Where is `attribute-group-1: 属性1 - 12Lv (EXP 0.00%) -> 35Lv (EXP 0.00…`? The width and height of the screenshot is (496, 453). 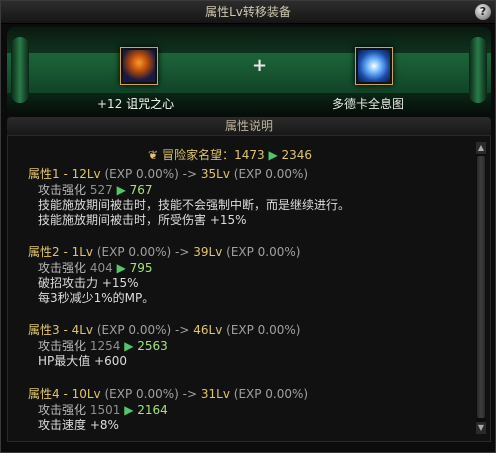
attribute-group-1: 属性1 - 12Lv (EXP 0.00%) -> 35Lv (EXP 0.00… is located at coordinates (189, 197).